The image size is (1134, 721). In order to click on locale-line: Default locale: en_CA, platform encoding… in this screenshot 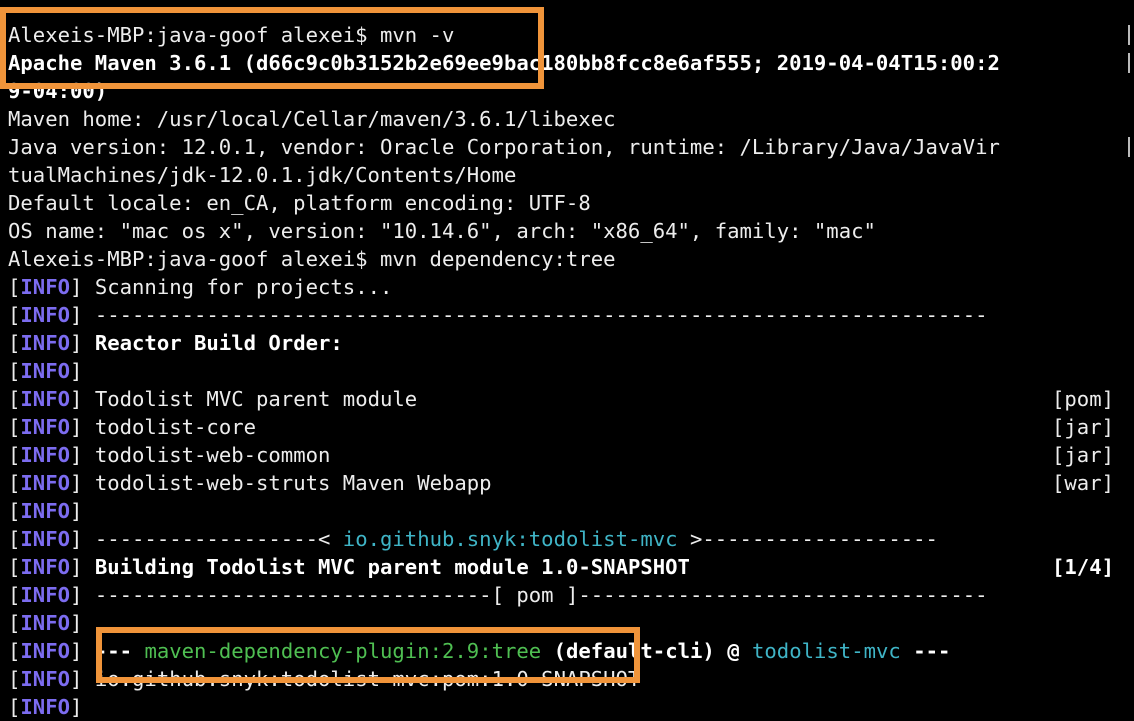, I will do `click(299, 203)`.